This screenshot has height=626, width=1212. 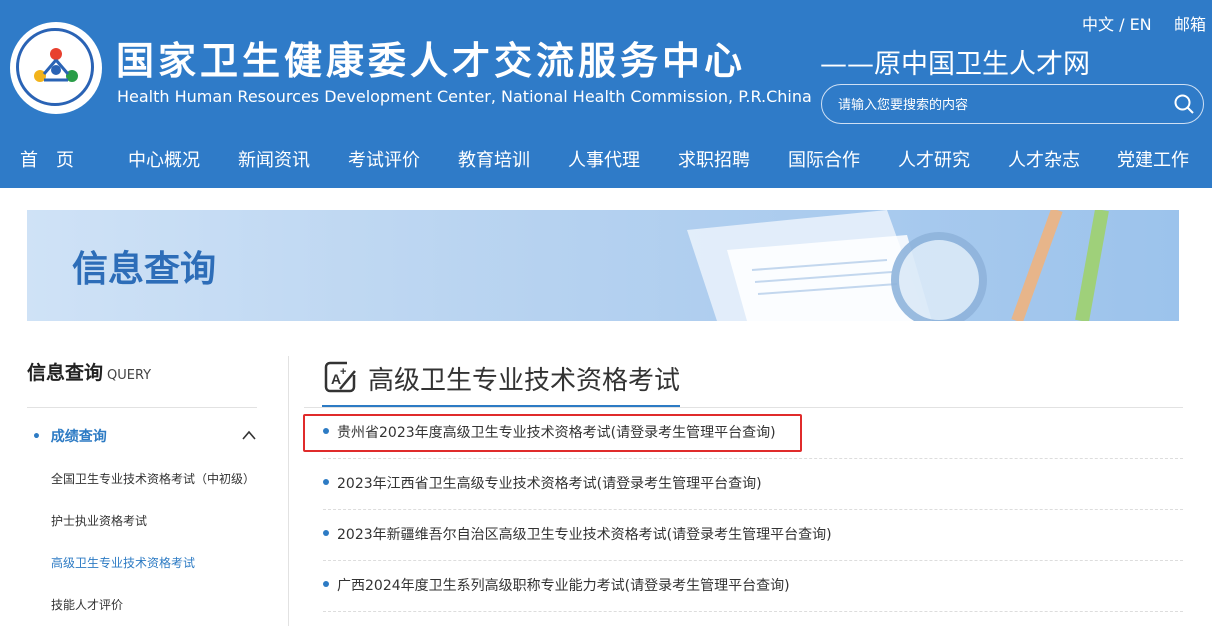 I want to click on search-icon, so click(x=1184, y=104).